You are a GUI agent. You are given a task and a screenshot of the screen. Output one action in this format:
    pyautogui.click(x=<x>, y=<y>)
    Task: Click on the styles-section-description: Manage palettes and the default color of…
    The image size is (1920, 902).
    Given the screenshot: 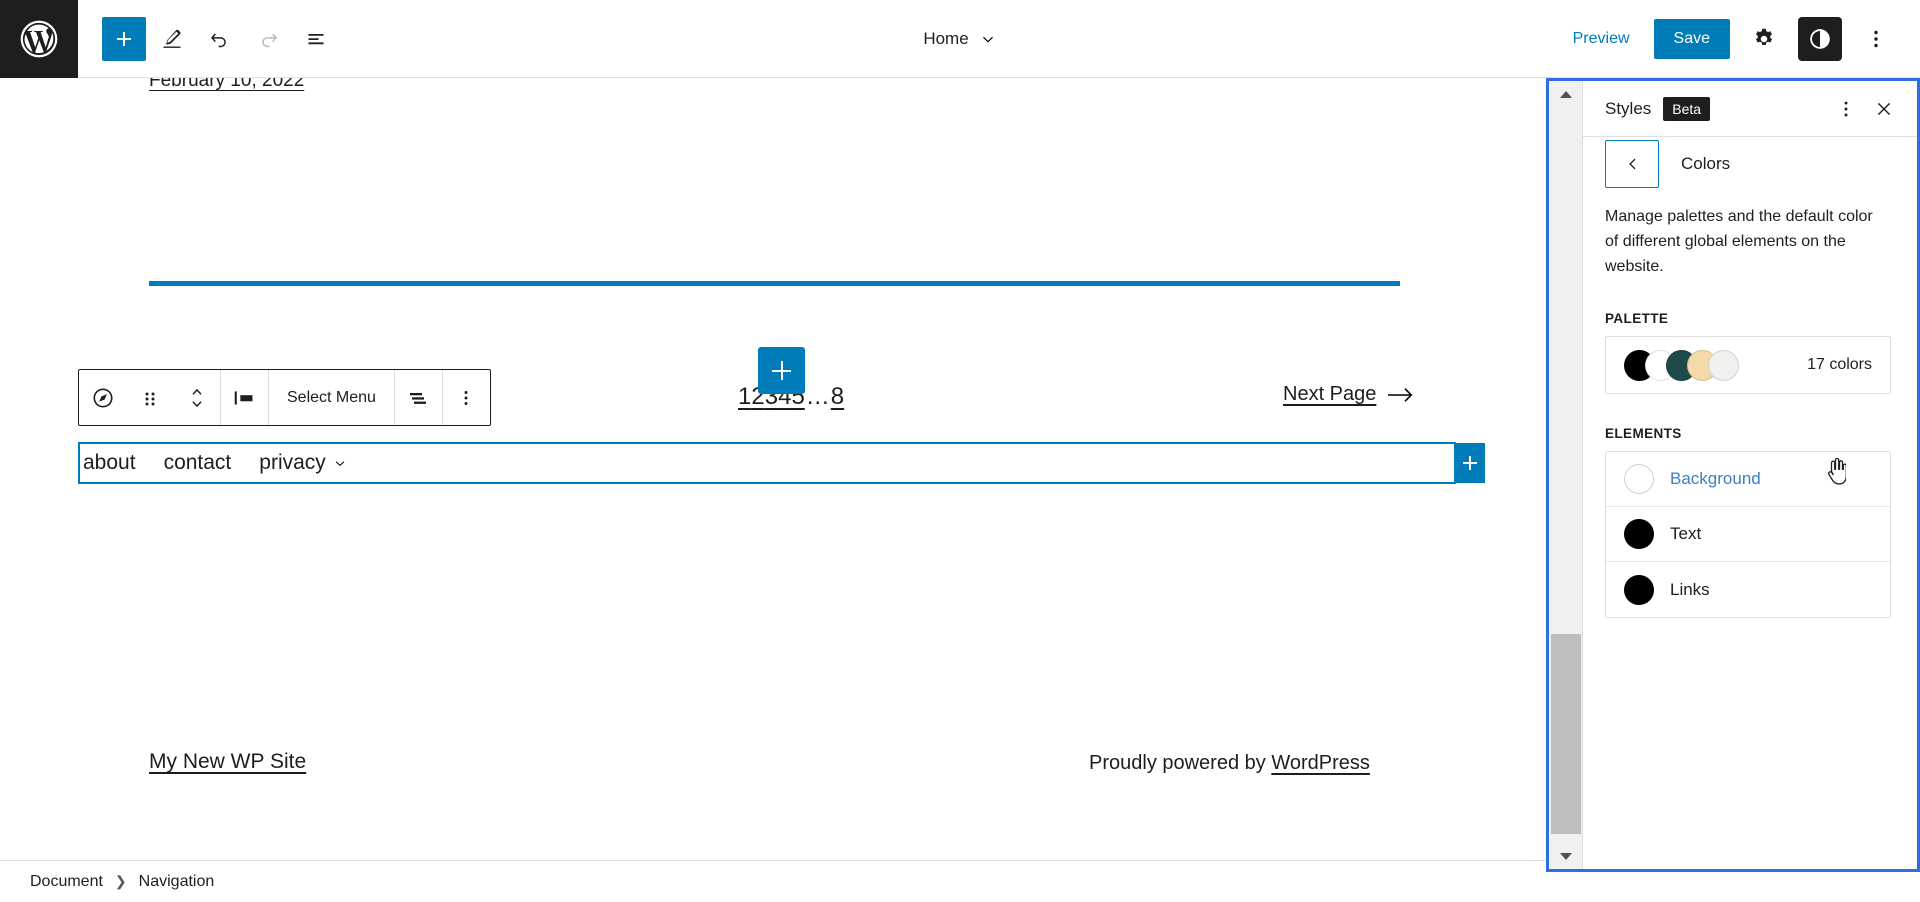 What is the action you would take?
    pyautogui.click(x=1739, y=241)
    